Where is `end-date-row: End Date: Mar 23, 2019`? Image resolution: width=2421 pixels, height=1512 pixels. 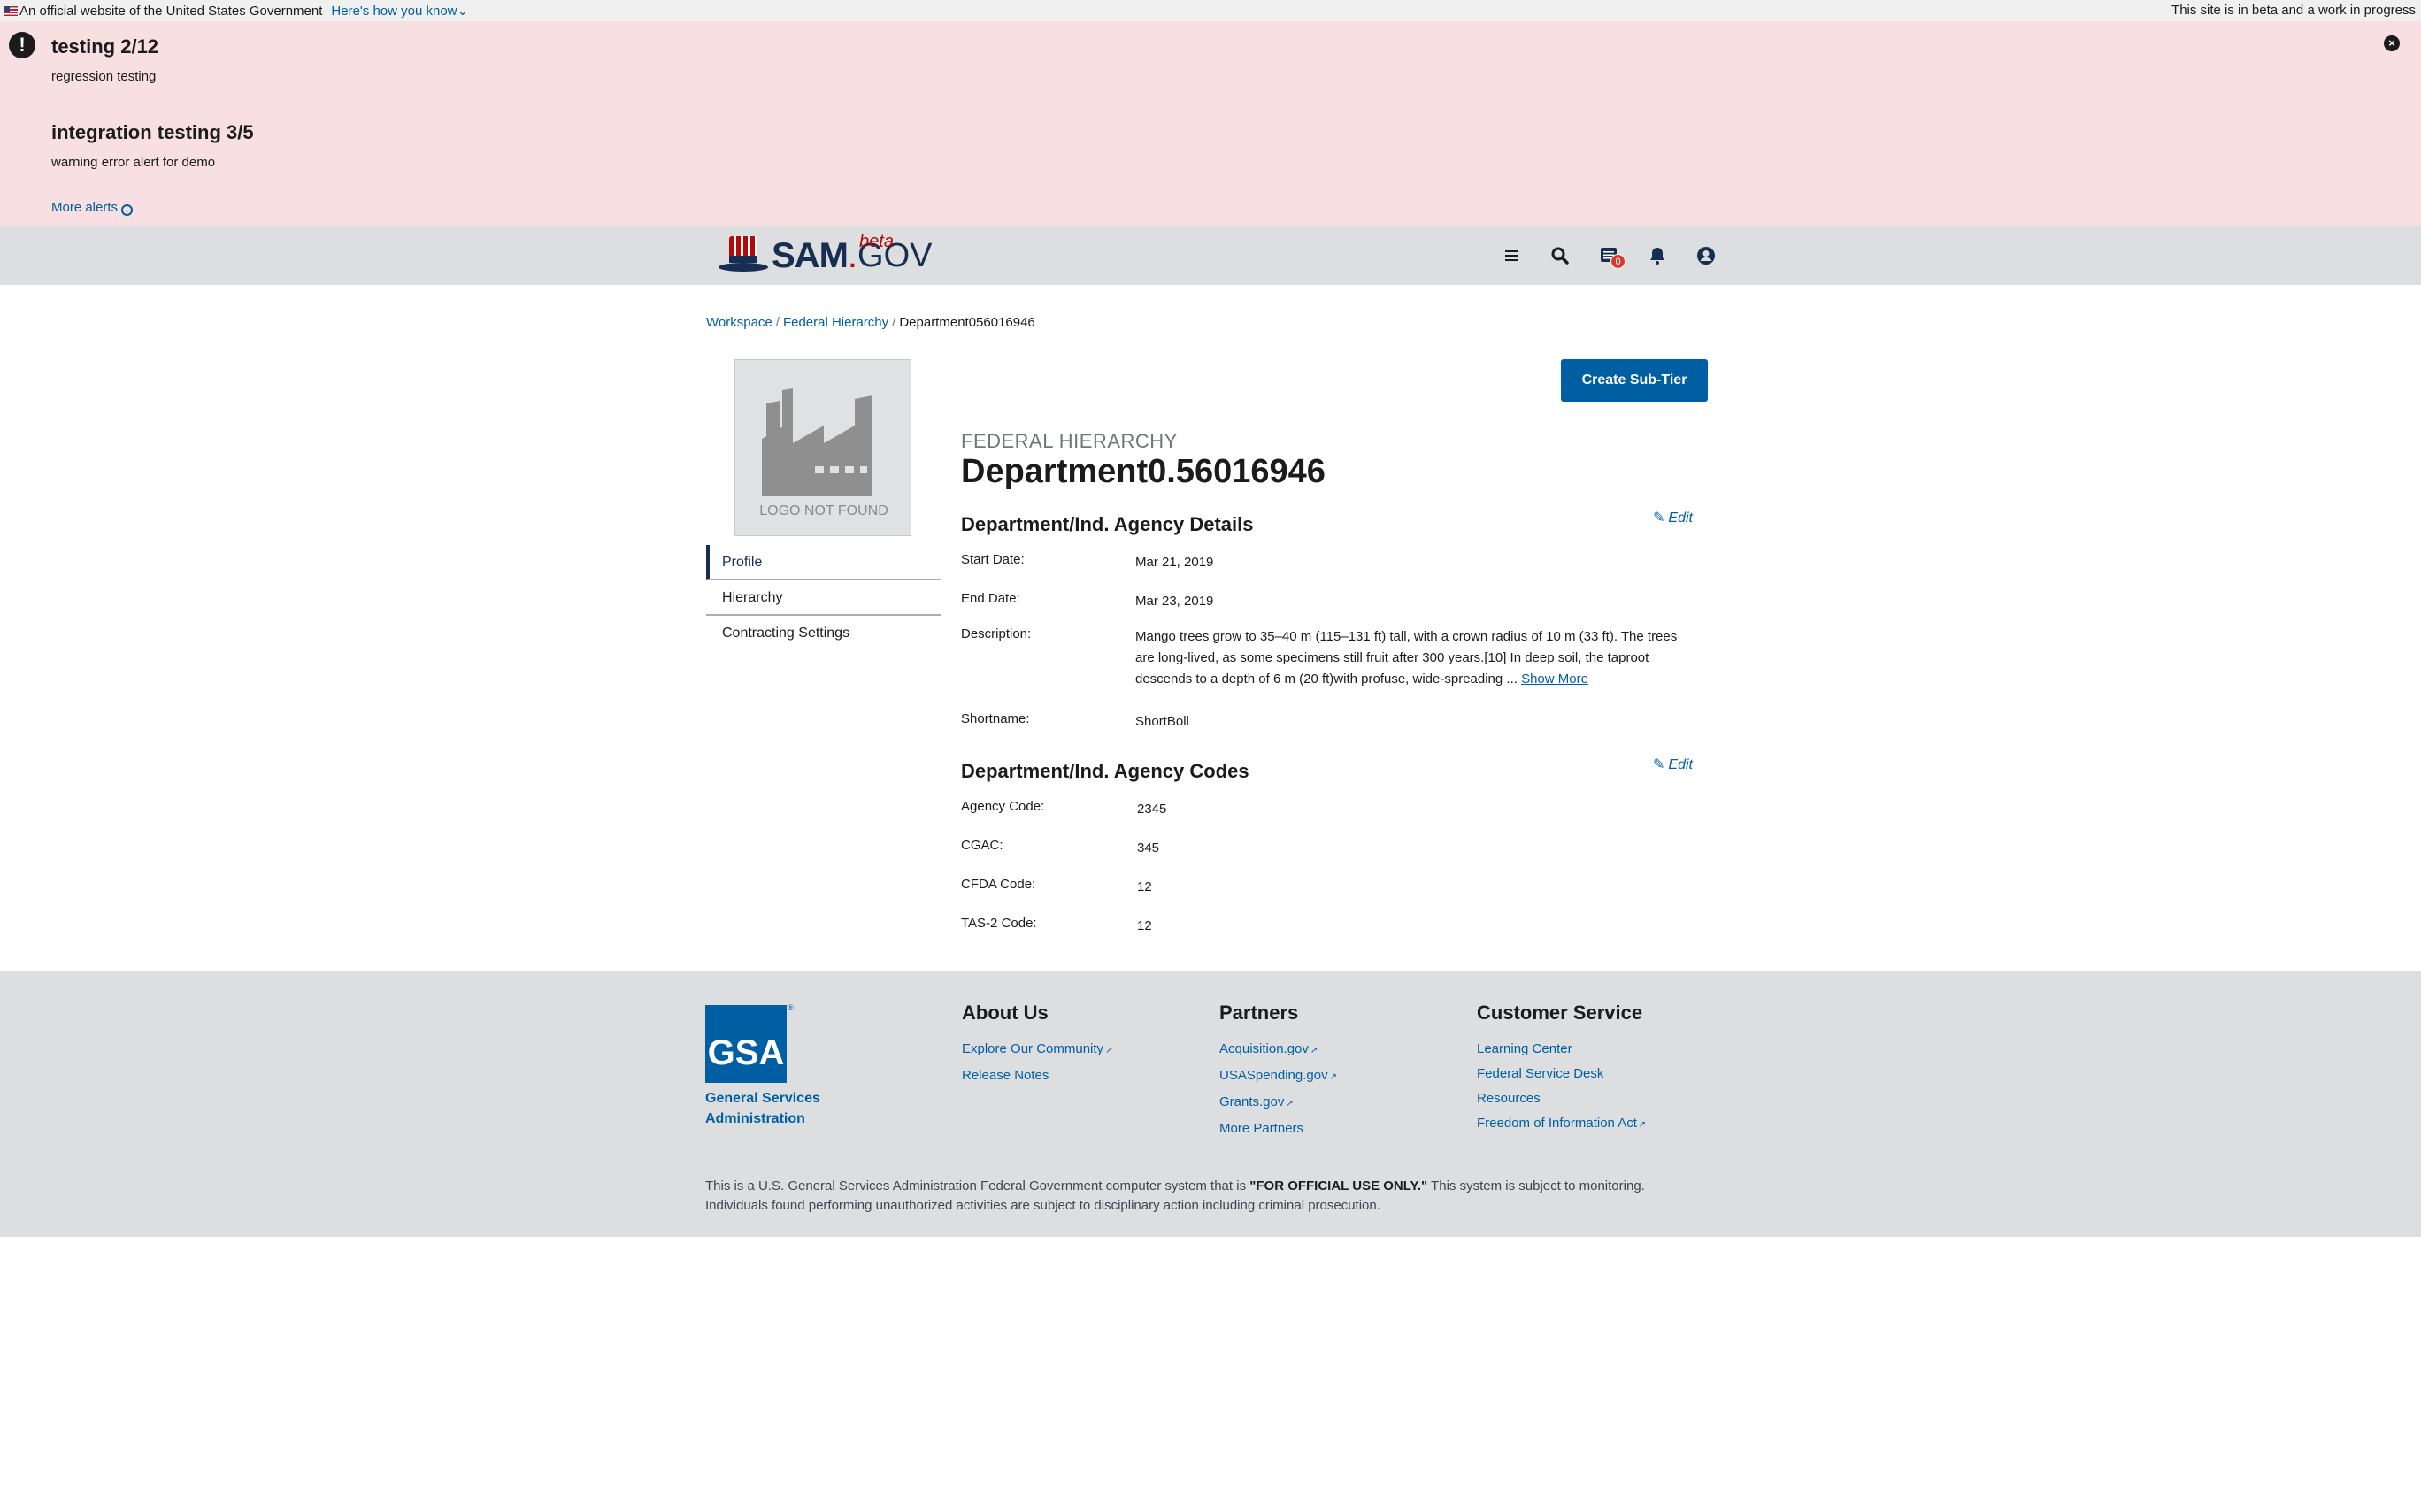 end-date-row: End Date: Mar 23, 2019 is located at coordinates (1327, 601).